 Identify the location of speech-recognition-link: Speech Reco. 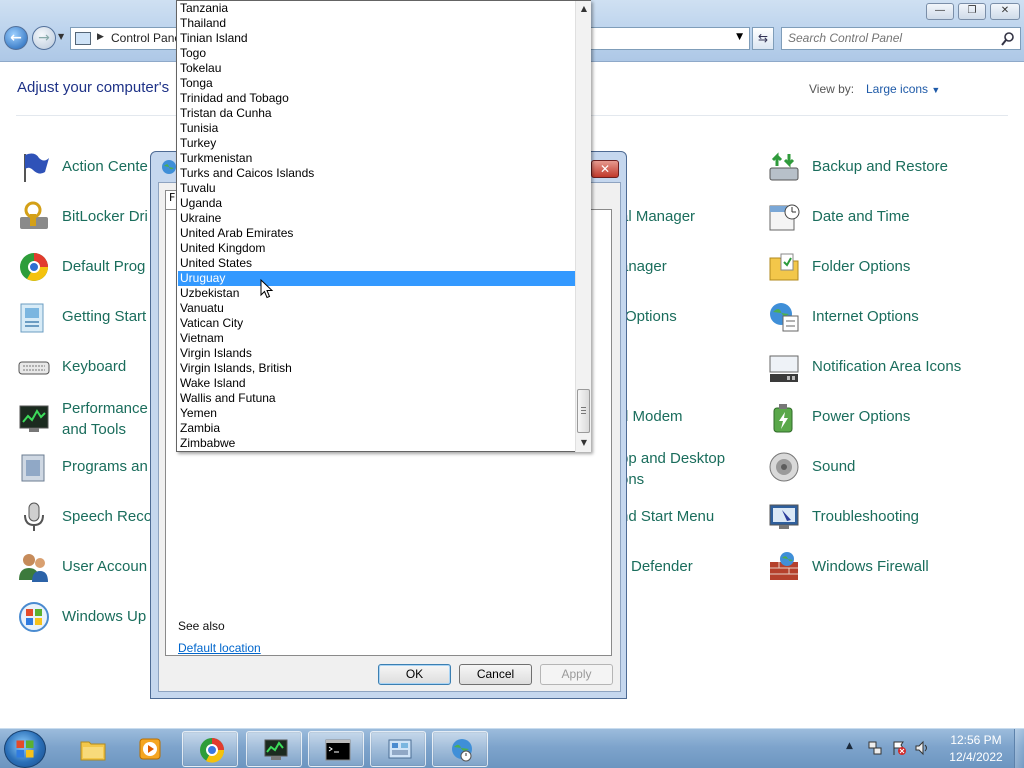
(84, 518).